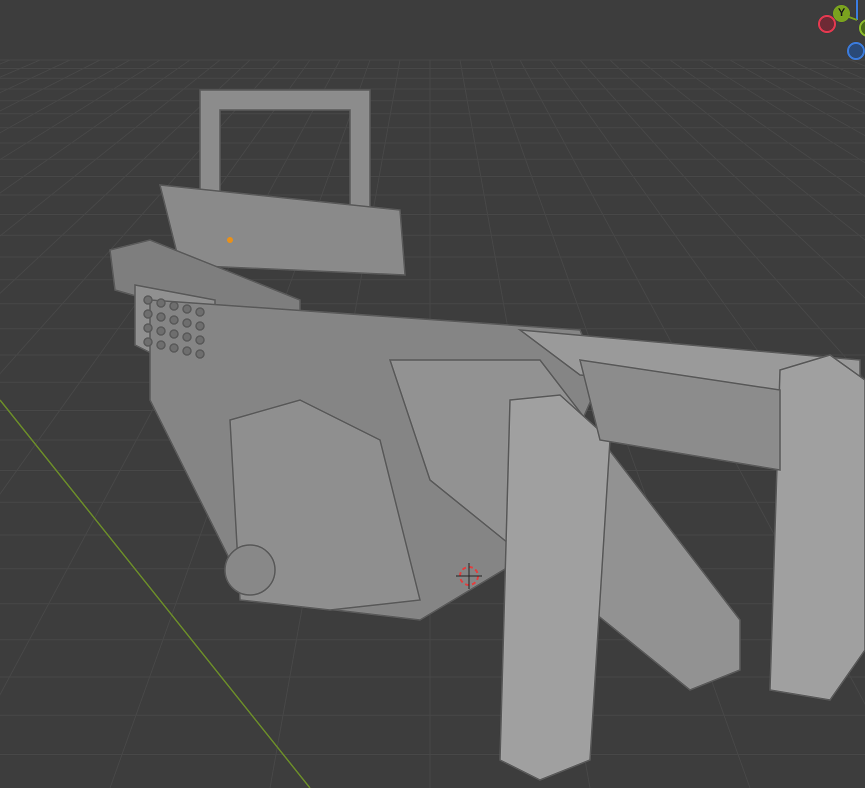 The image size is (865, 788). What do you see at coordinates (857, 10) in the screenshot?
I see `z-axis-line` at bounding box center [857, 10].